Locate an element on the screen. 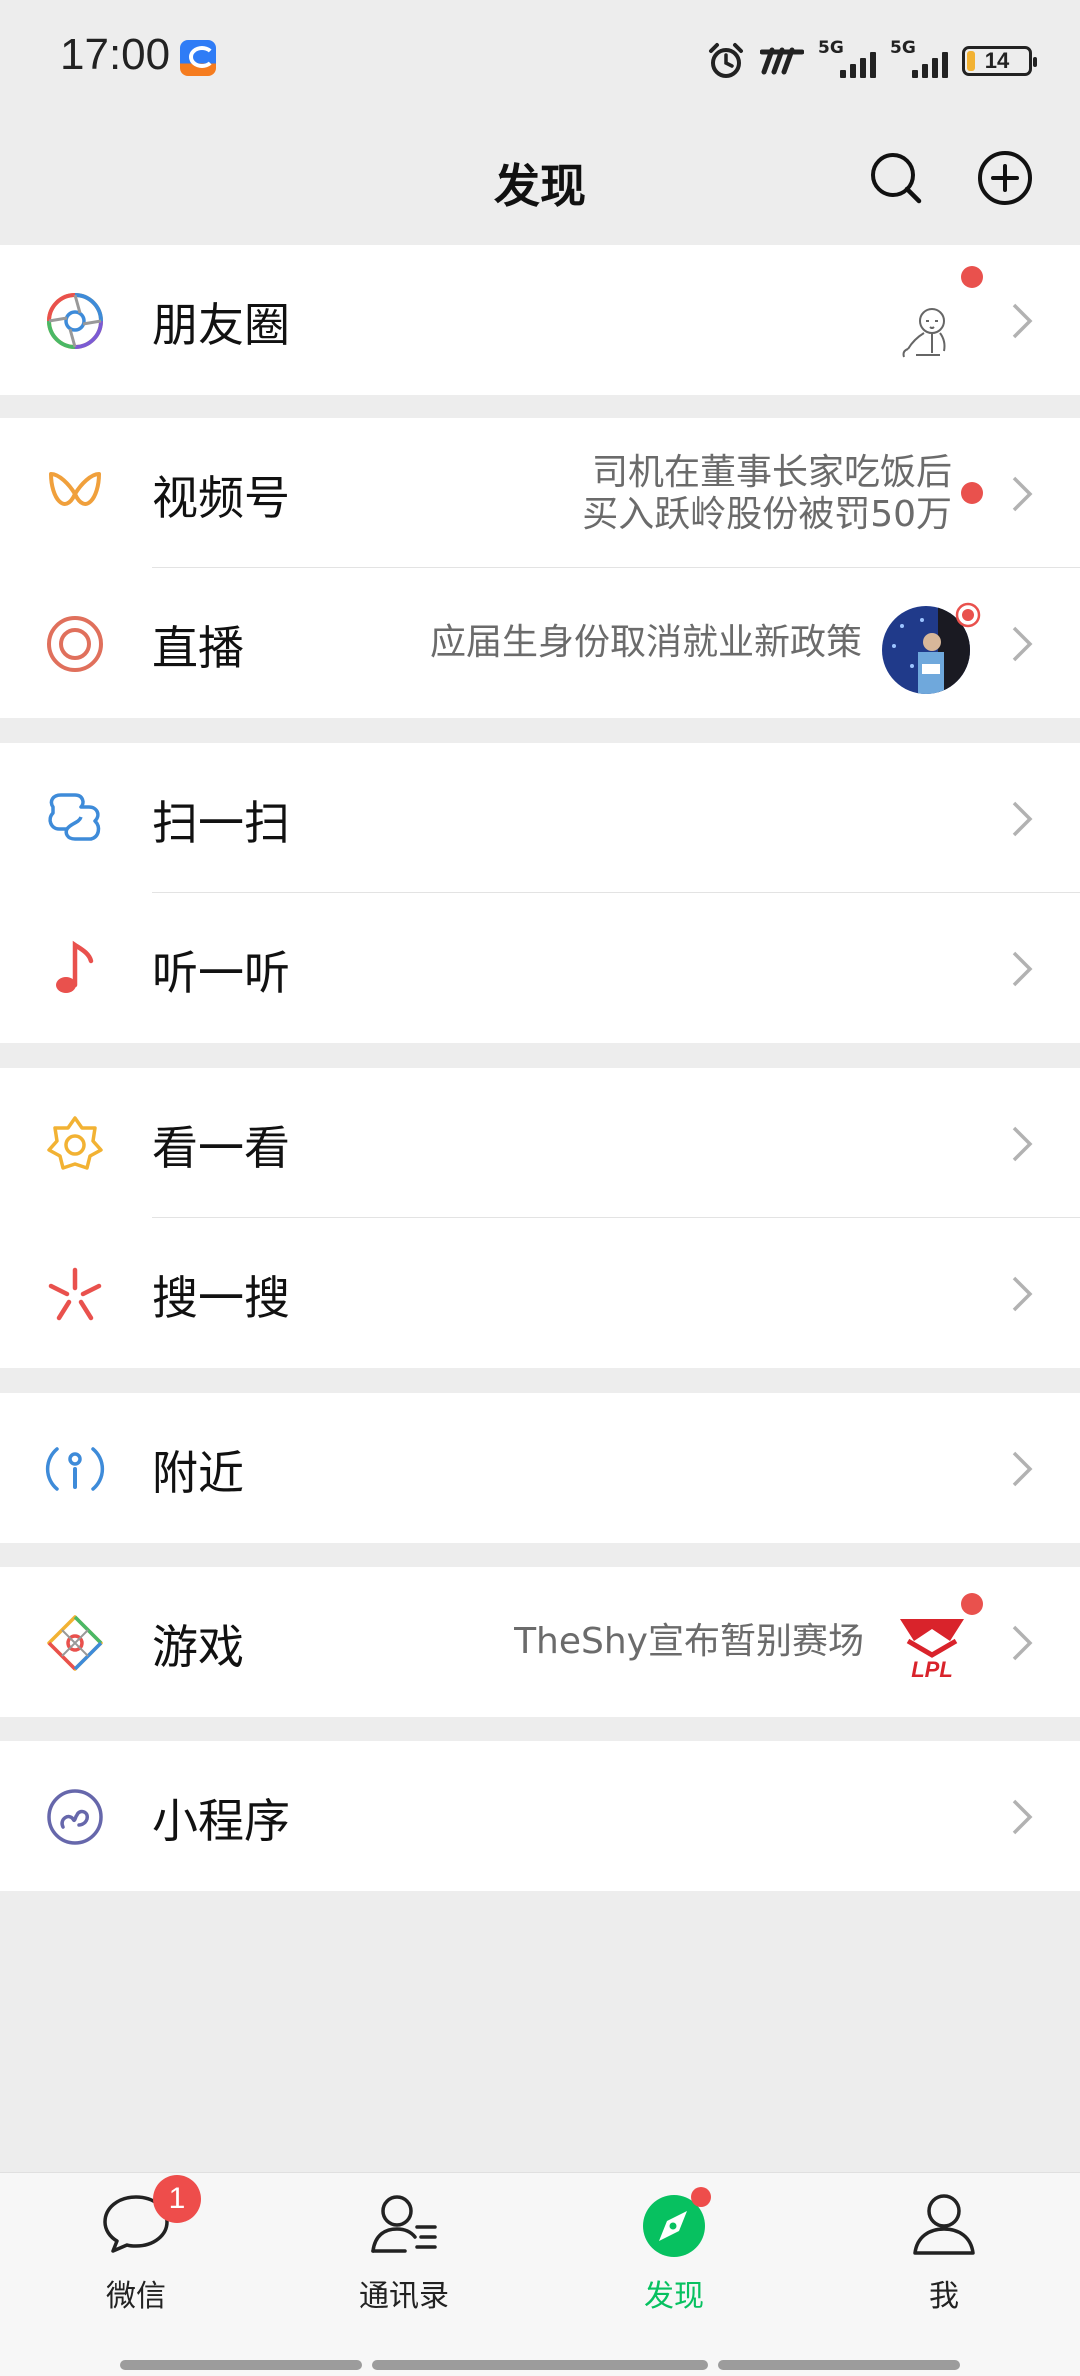 This screenshot has height=2376, width=1080. nearby-icon is located at coordinates (75, 1469).